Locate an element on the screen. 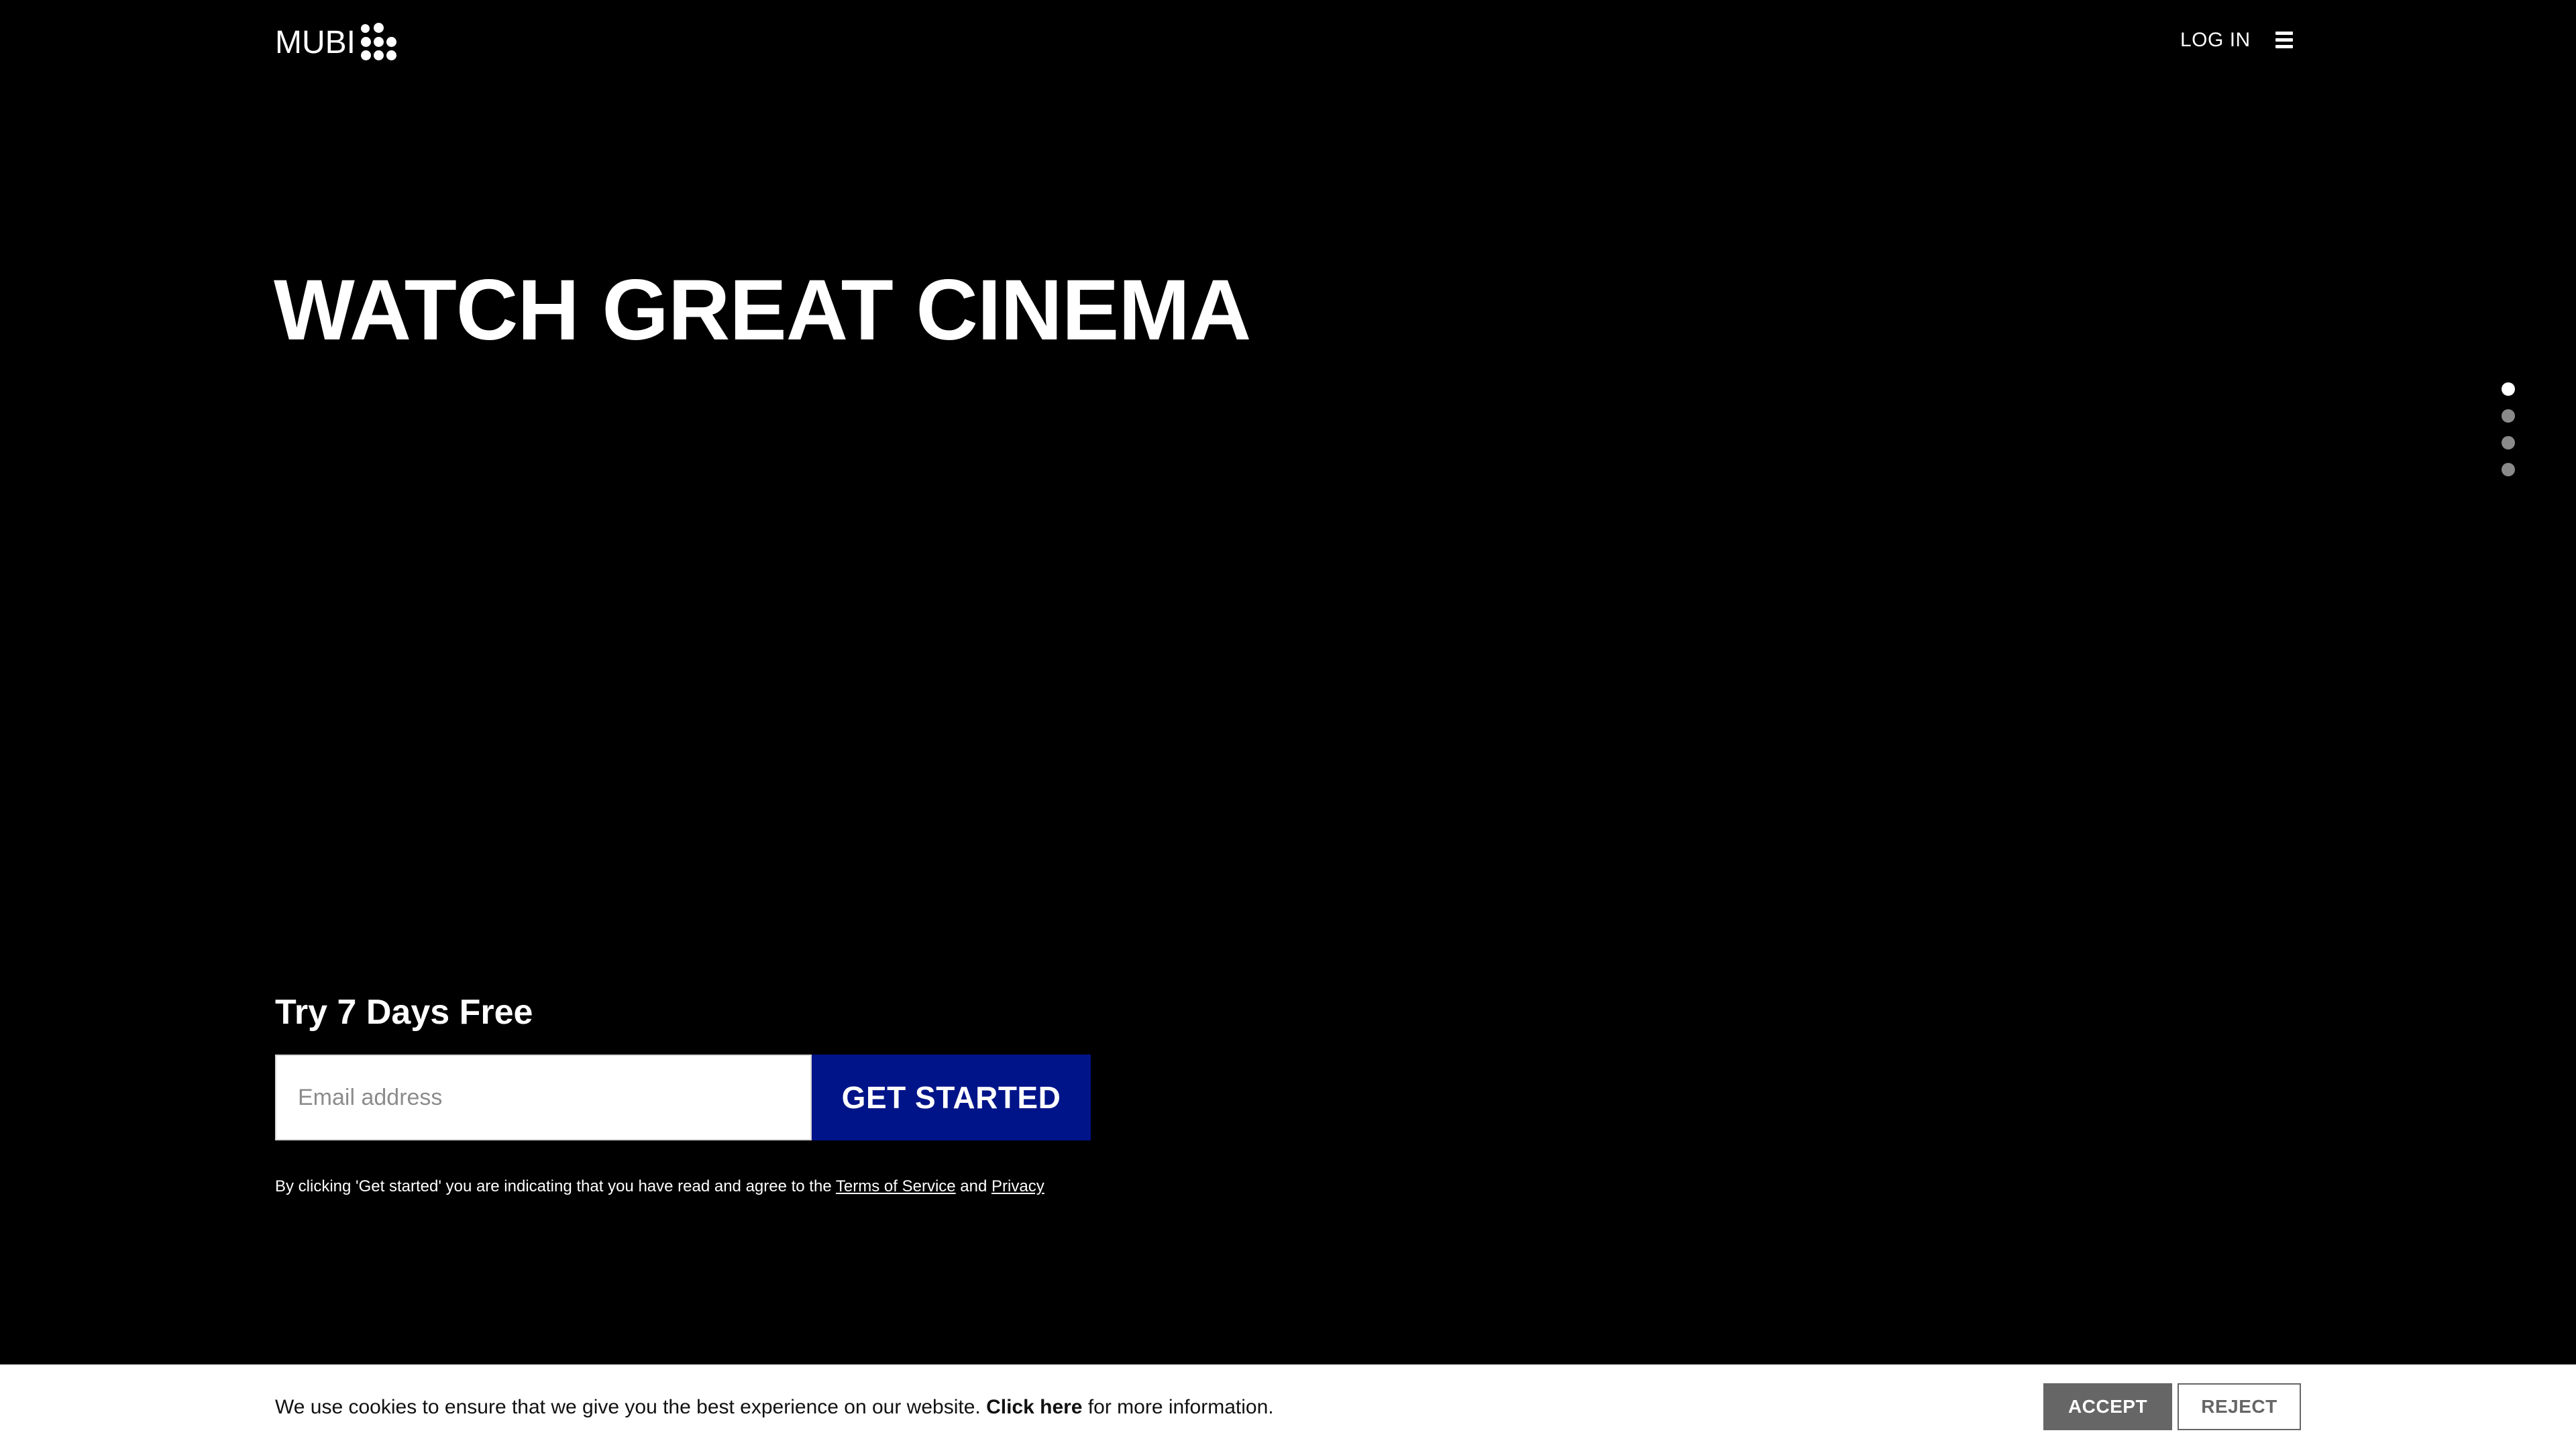  cookie-info-link: Click here is located at coordinates (1034, 1407).